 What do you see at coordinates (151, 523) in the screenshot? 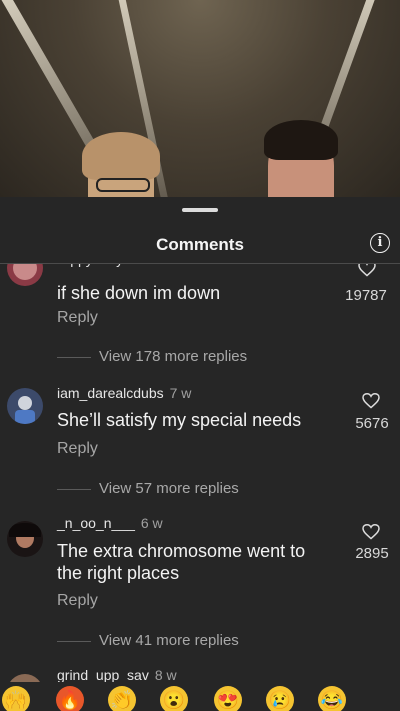
I see `comment-age: 6 w` at bounding box center [151, 523].